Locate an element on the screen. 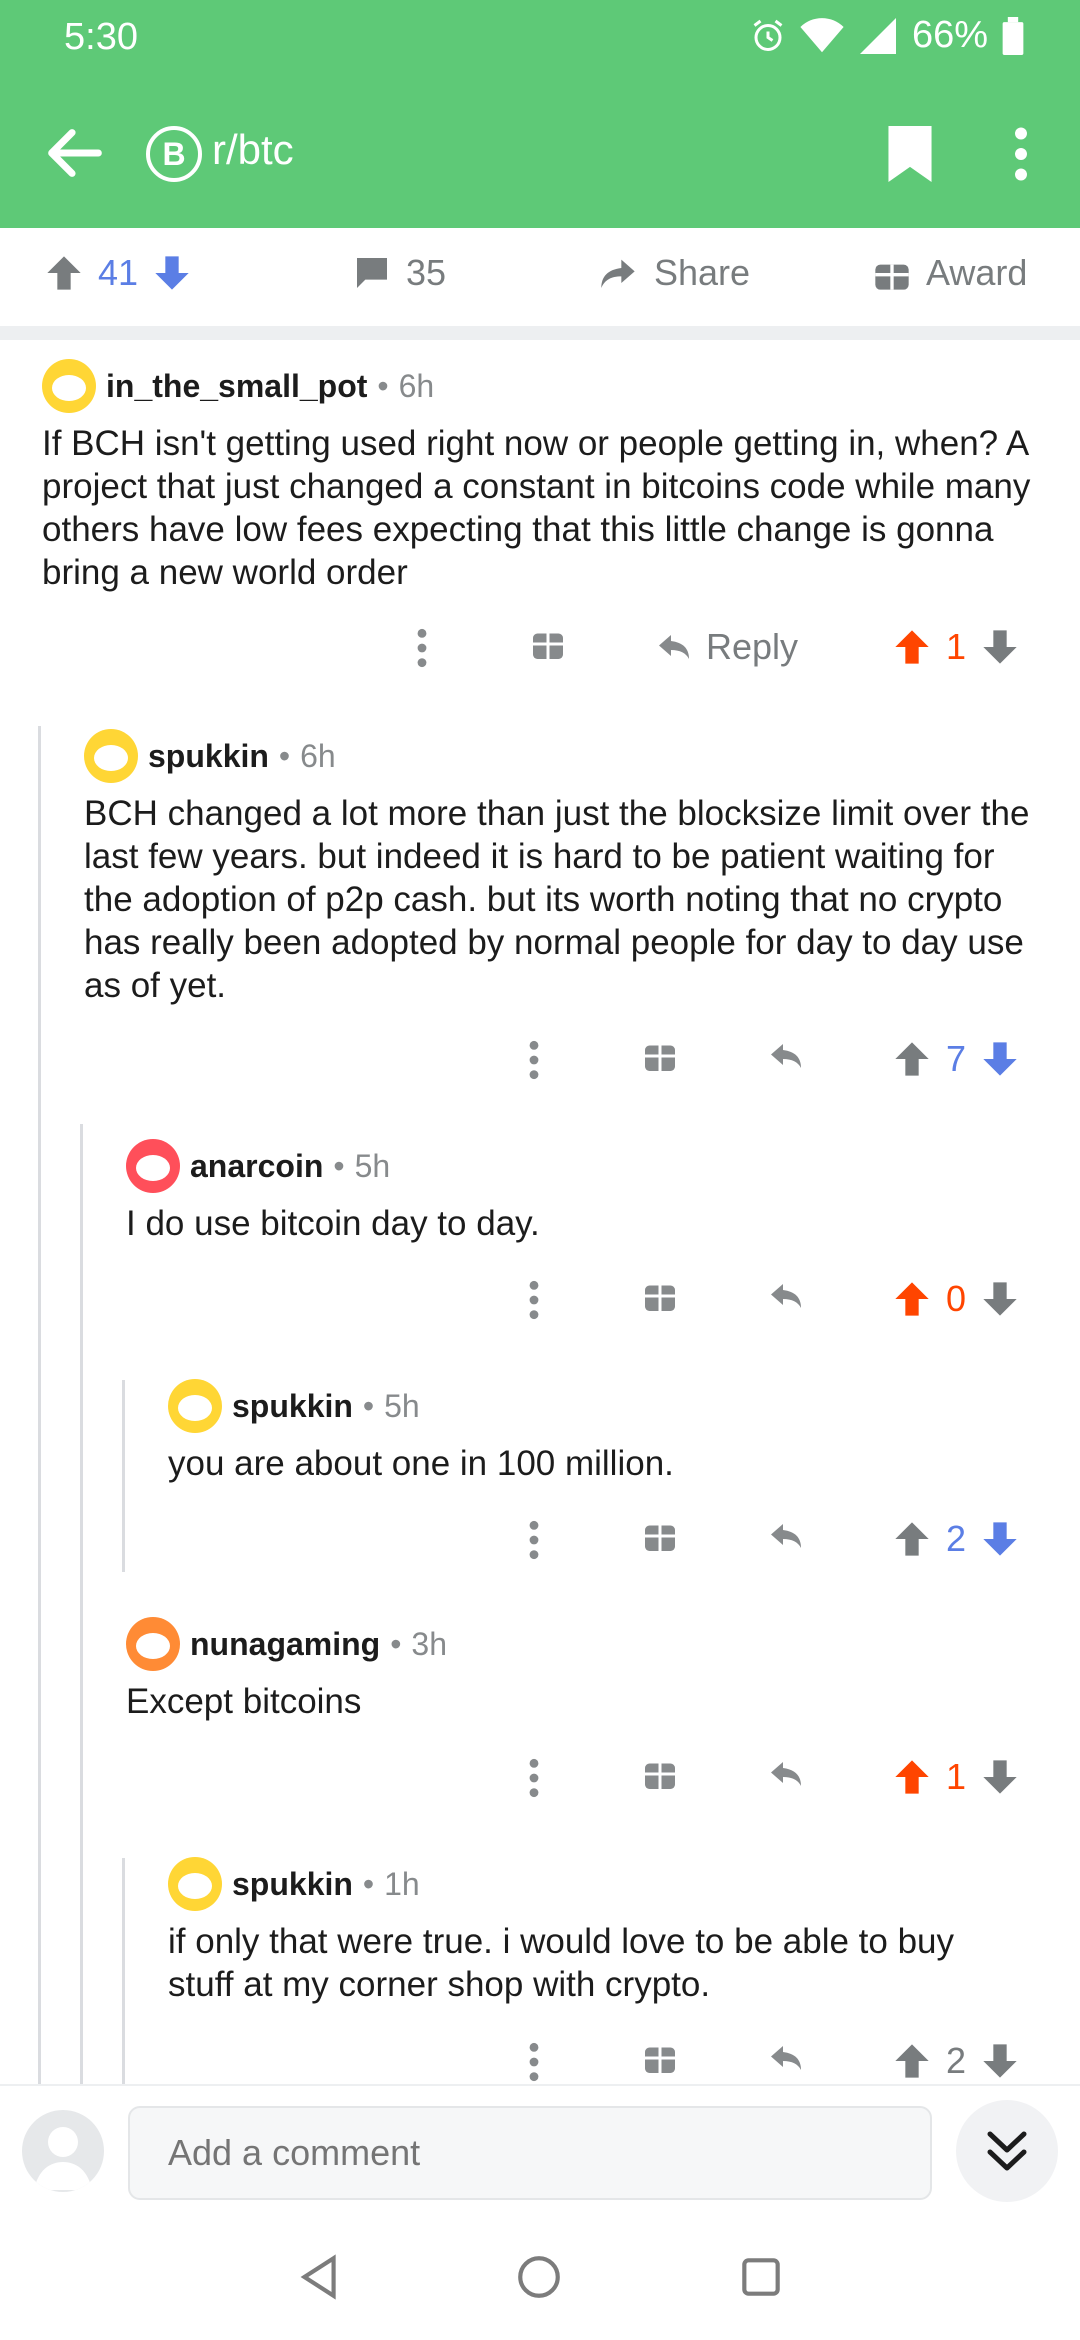  username: nunagaming is located at coordinates (285, 1644).